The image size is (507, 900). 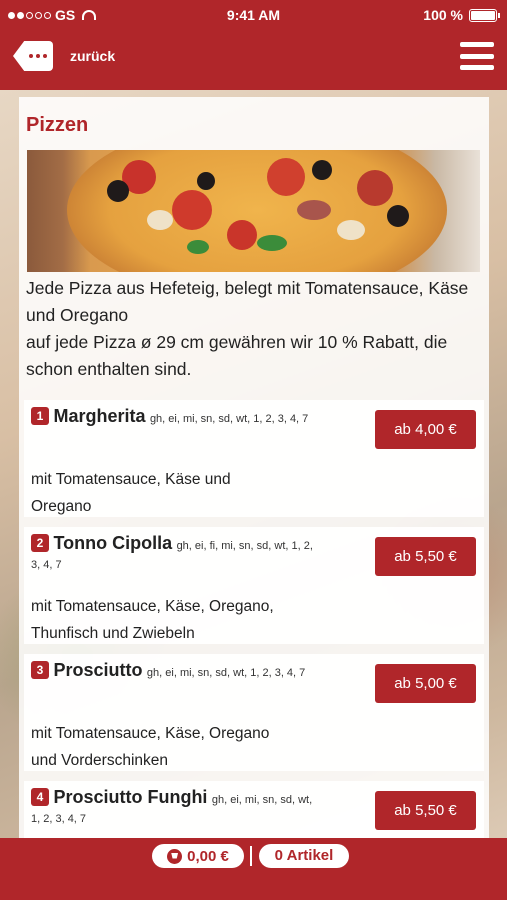 What do you see at coordinates (253, 60) in the screenshot?
I see `nav-bar: zurück` at bounding box center [253, 60].